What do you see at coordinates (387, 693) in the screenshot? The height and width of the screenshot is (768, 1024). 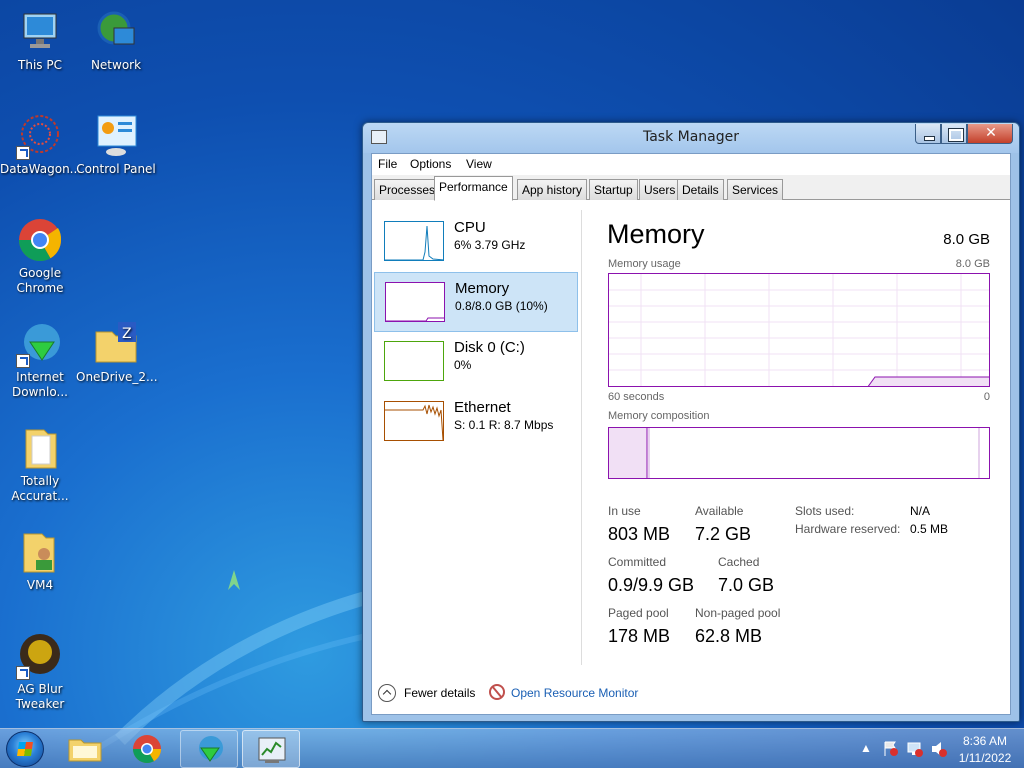 I see `chevron-up-icon` at bounding box center [387, 693].